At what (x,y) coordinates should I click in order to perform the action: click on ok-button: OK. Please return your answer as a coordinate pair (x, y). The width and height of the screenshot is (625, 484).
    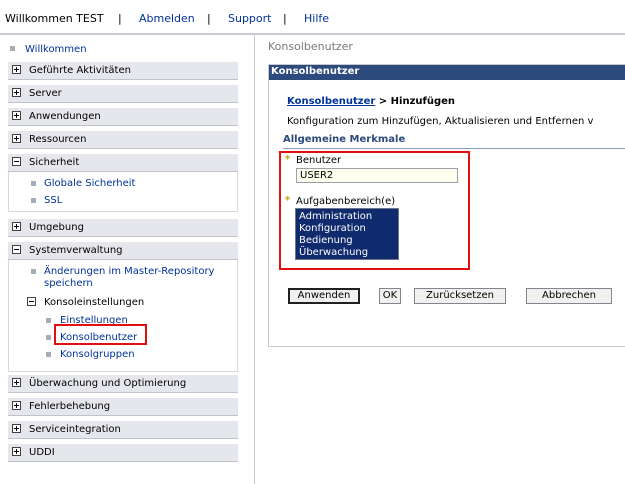
    Looking at the image, I should click on (390, 296).